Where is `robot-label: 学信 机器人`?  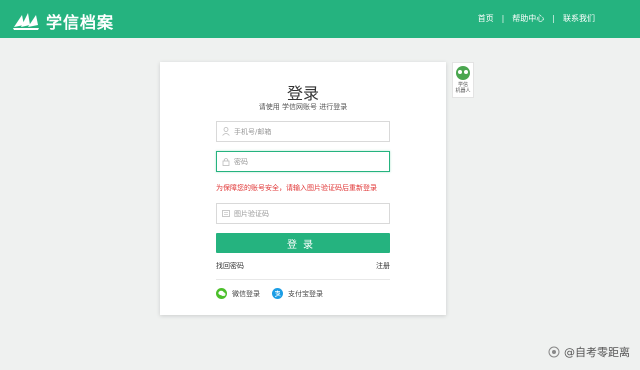
robot-label: 学信 机器人 is located at coordinates (463, 88).